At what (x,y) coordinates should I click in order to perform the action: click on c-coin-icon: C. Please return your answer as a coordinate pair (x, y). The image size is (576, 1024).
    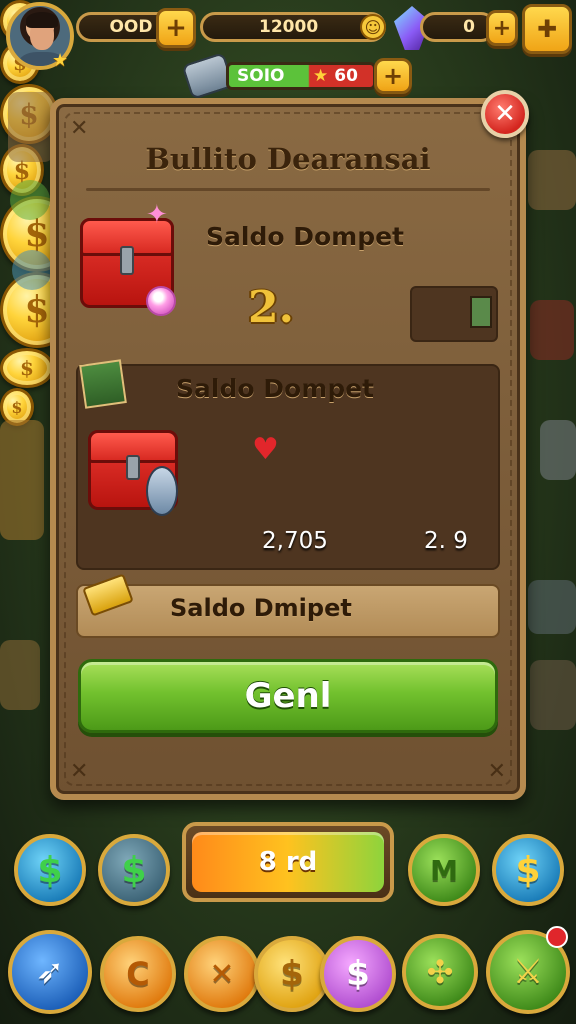
    Looking at the image, I should click on (138, 974).